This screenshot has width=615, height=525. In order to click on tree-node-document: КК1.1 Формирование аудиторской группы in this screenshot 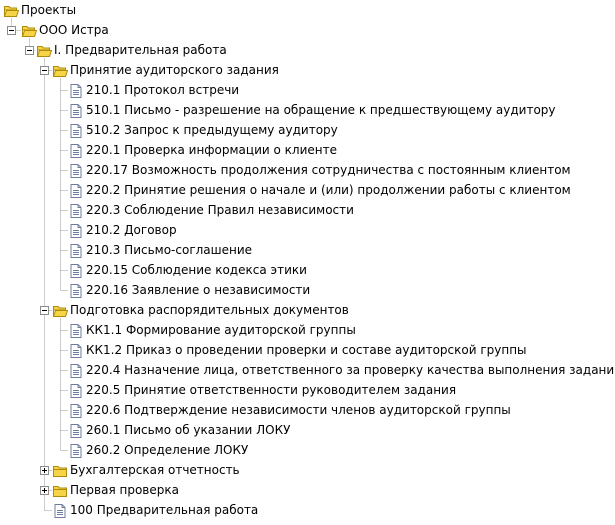, I will do `click(307, 330)`.